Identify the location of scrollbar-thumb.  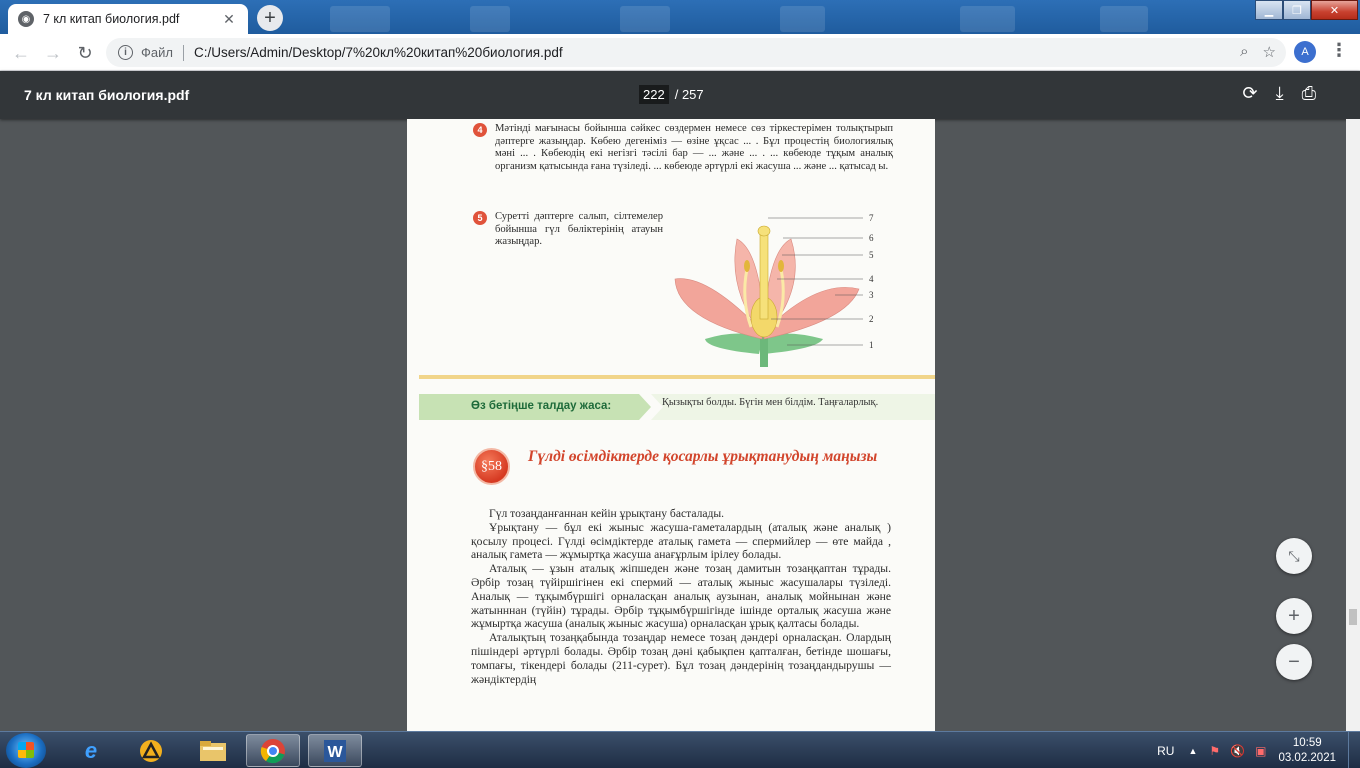
(1353, 617).